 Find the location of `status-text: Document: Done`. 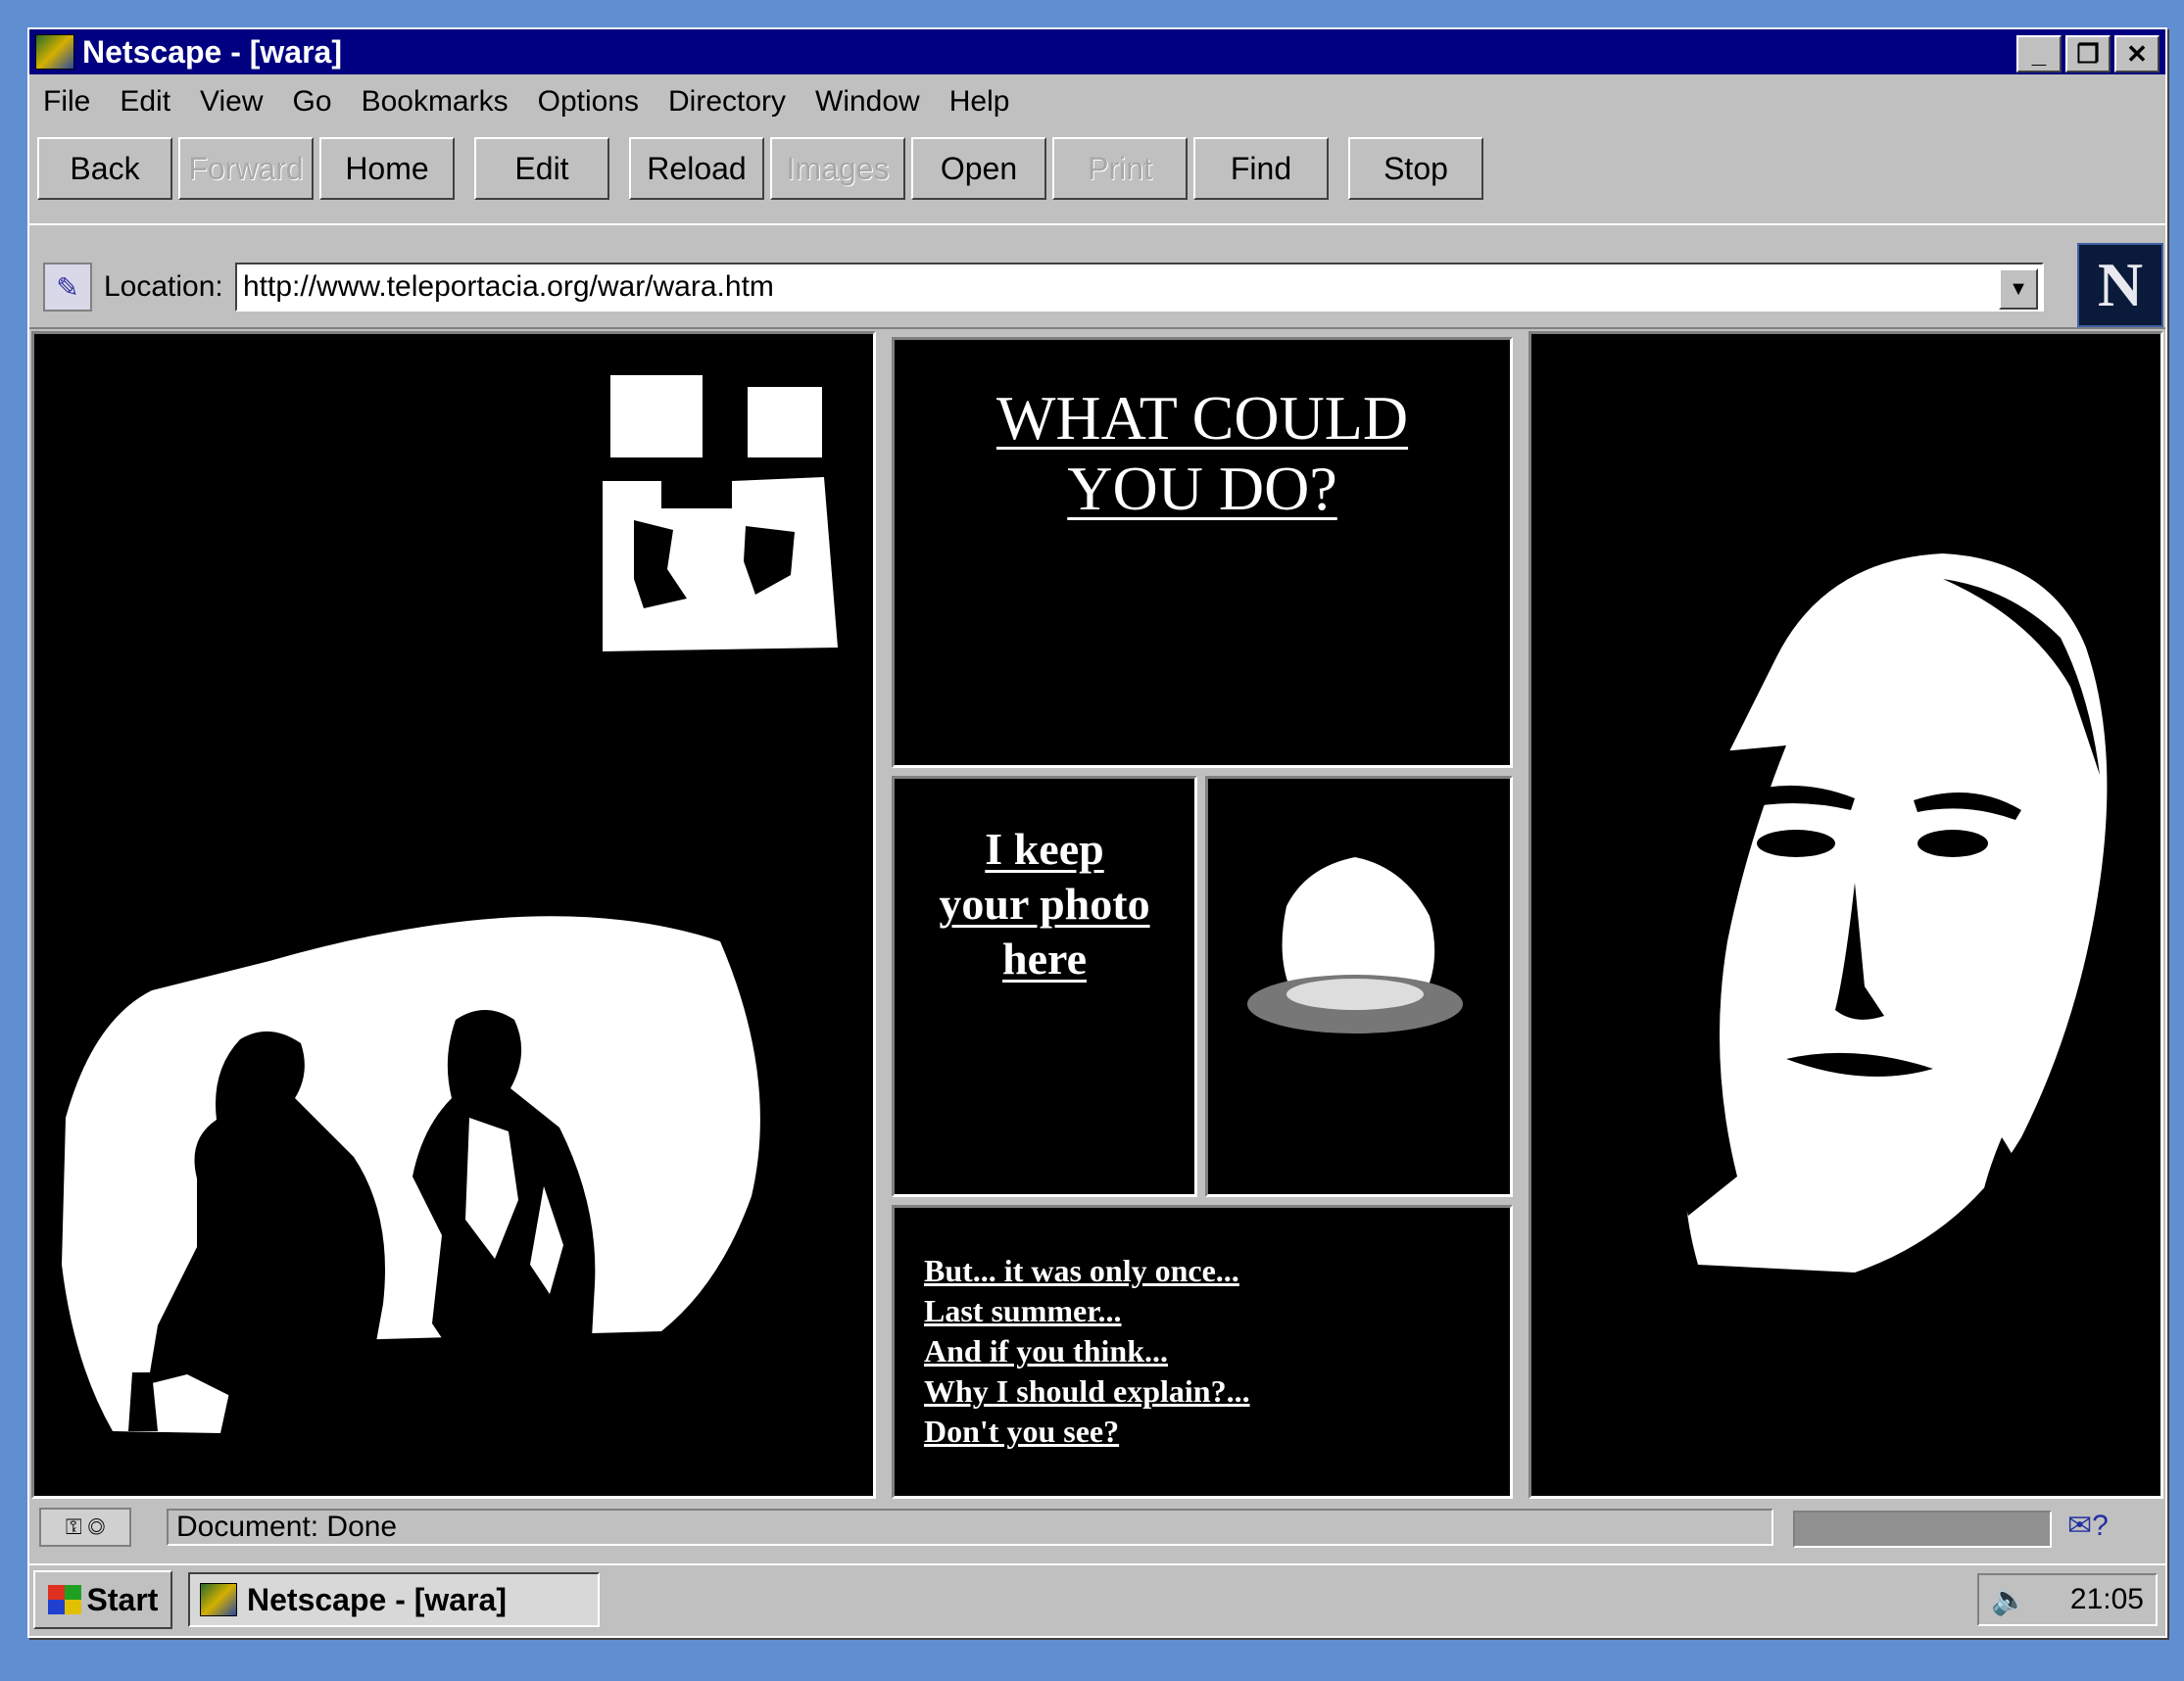

status-text: Document: Done is located at coordinates (970, 1528).